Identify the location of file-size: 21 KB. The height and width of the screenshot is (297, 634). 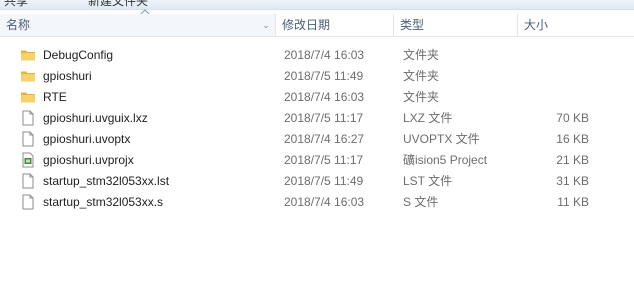
(572, 160).